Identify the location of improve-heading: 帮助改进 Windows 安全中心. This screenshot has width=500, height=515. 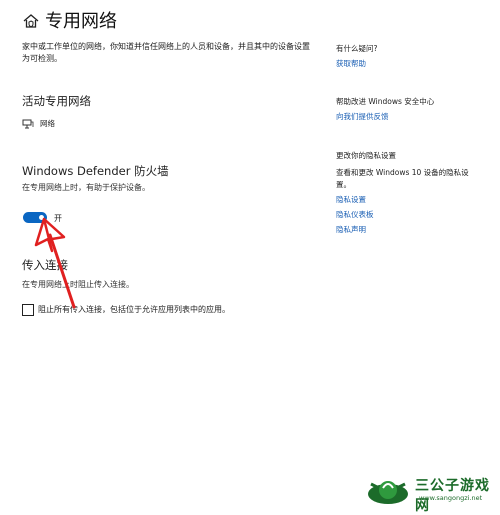
(385, 101).